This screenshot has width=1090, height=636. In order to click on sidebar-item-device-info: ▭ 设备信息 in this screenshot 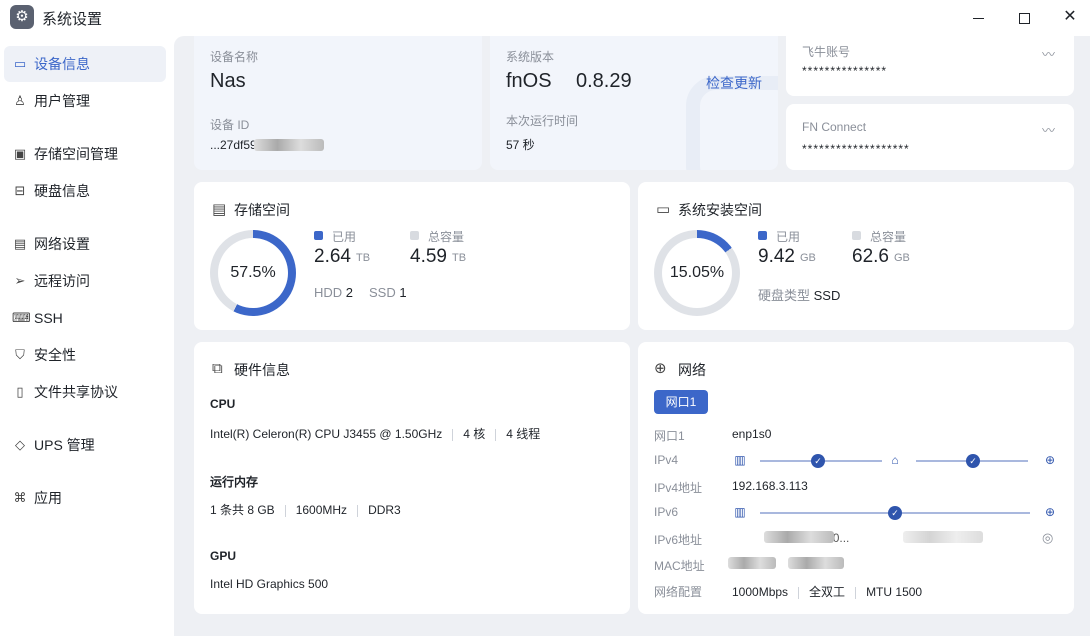, I will do `click(85, 64)`.